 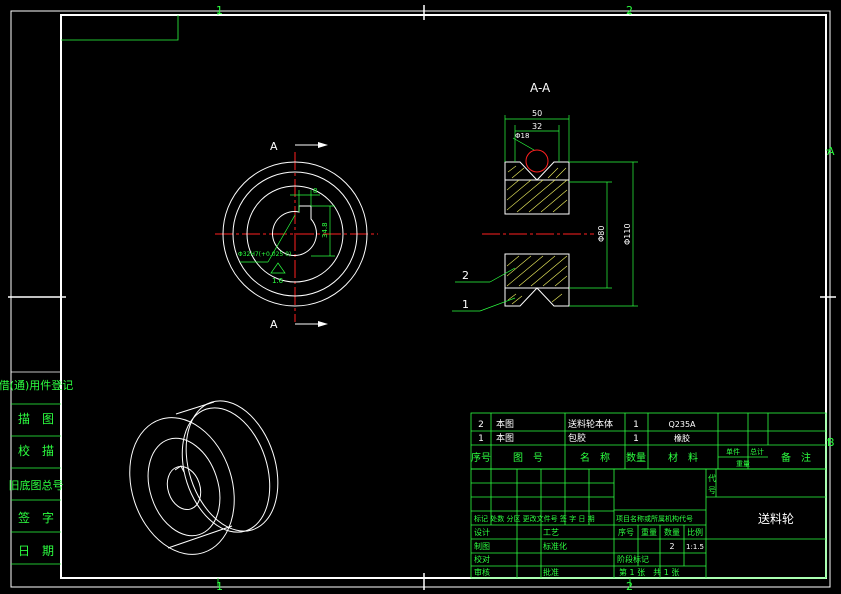 I want to click on upper-hatch, so click(x=537, y=189).